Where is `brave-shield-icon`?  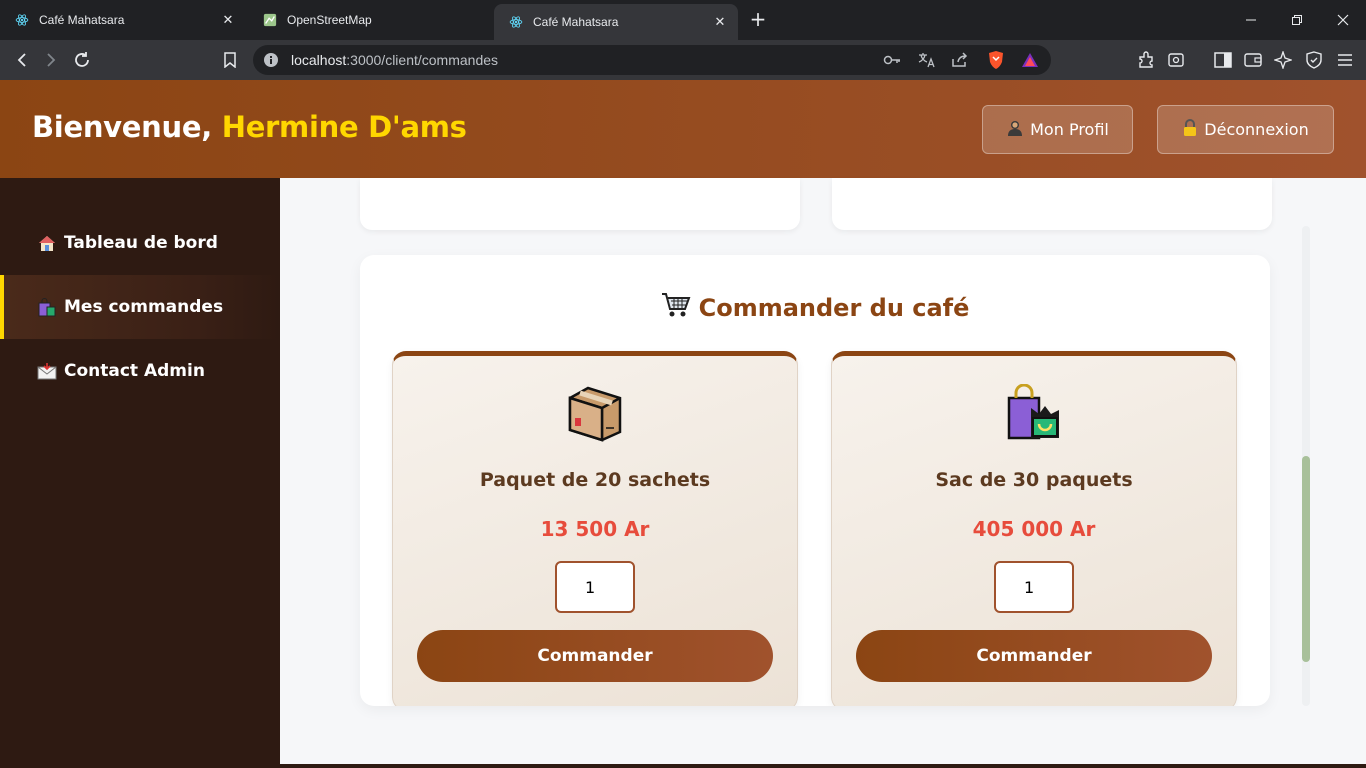 brave-shield-icon is located at coordinates (996, 62).